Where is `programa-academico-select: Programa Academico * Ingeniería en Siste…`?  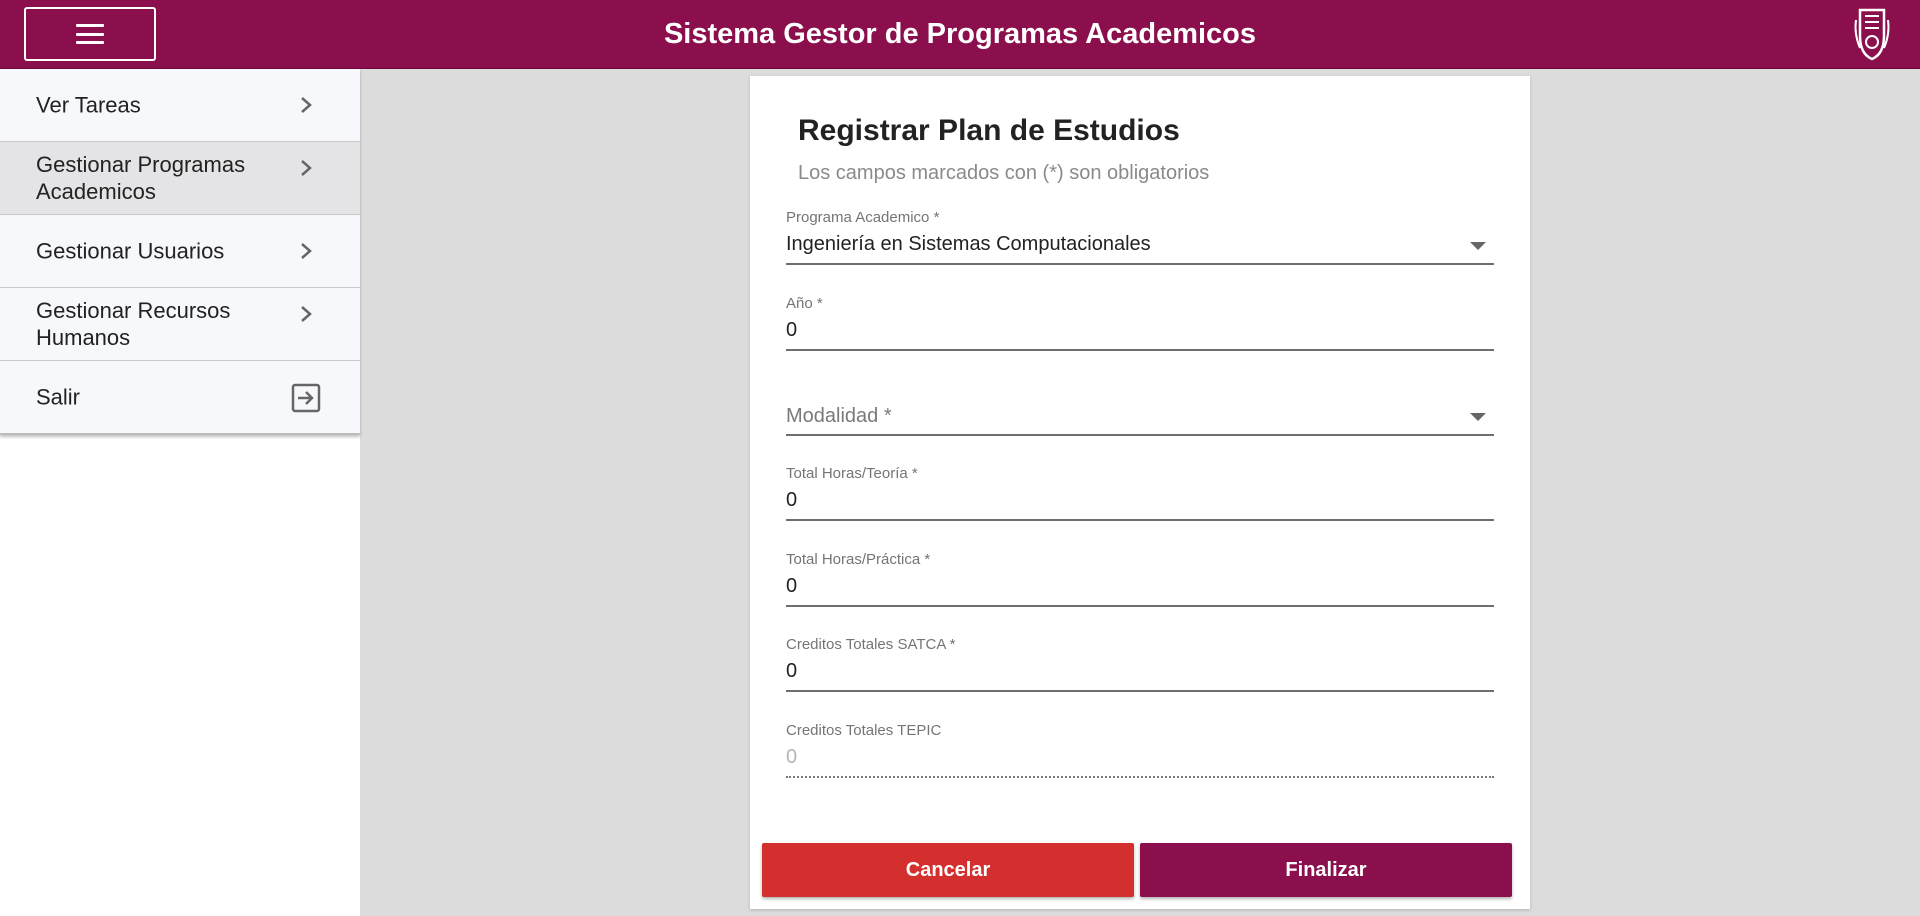
programa-academico-select: Programa Academico * Ingeniería en Siste… is located at coordinates (1140, 240).